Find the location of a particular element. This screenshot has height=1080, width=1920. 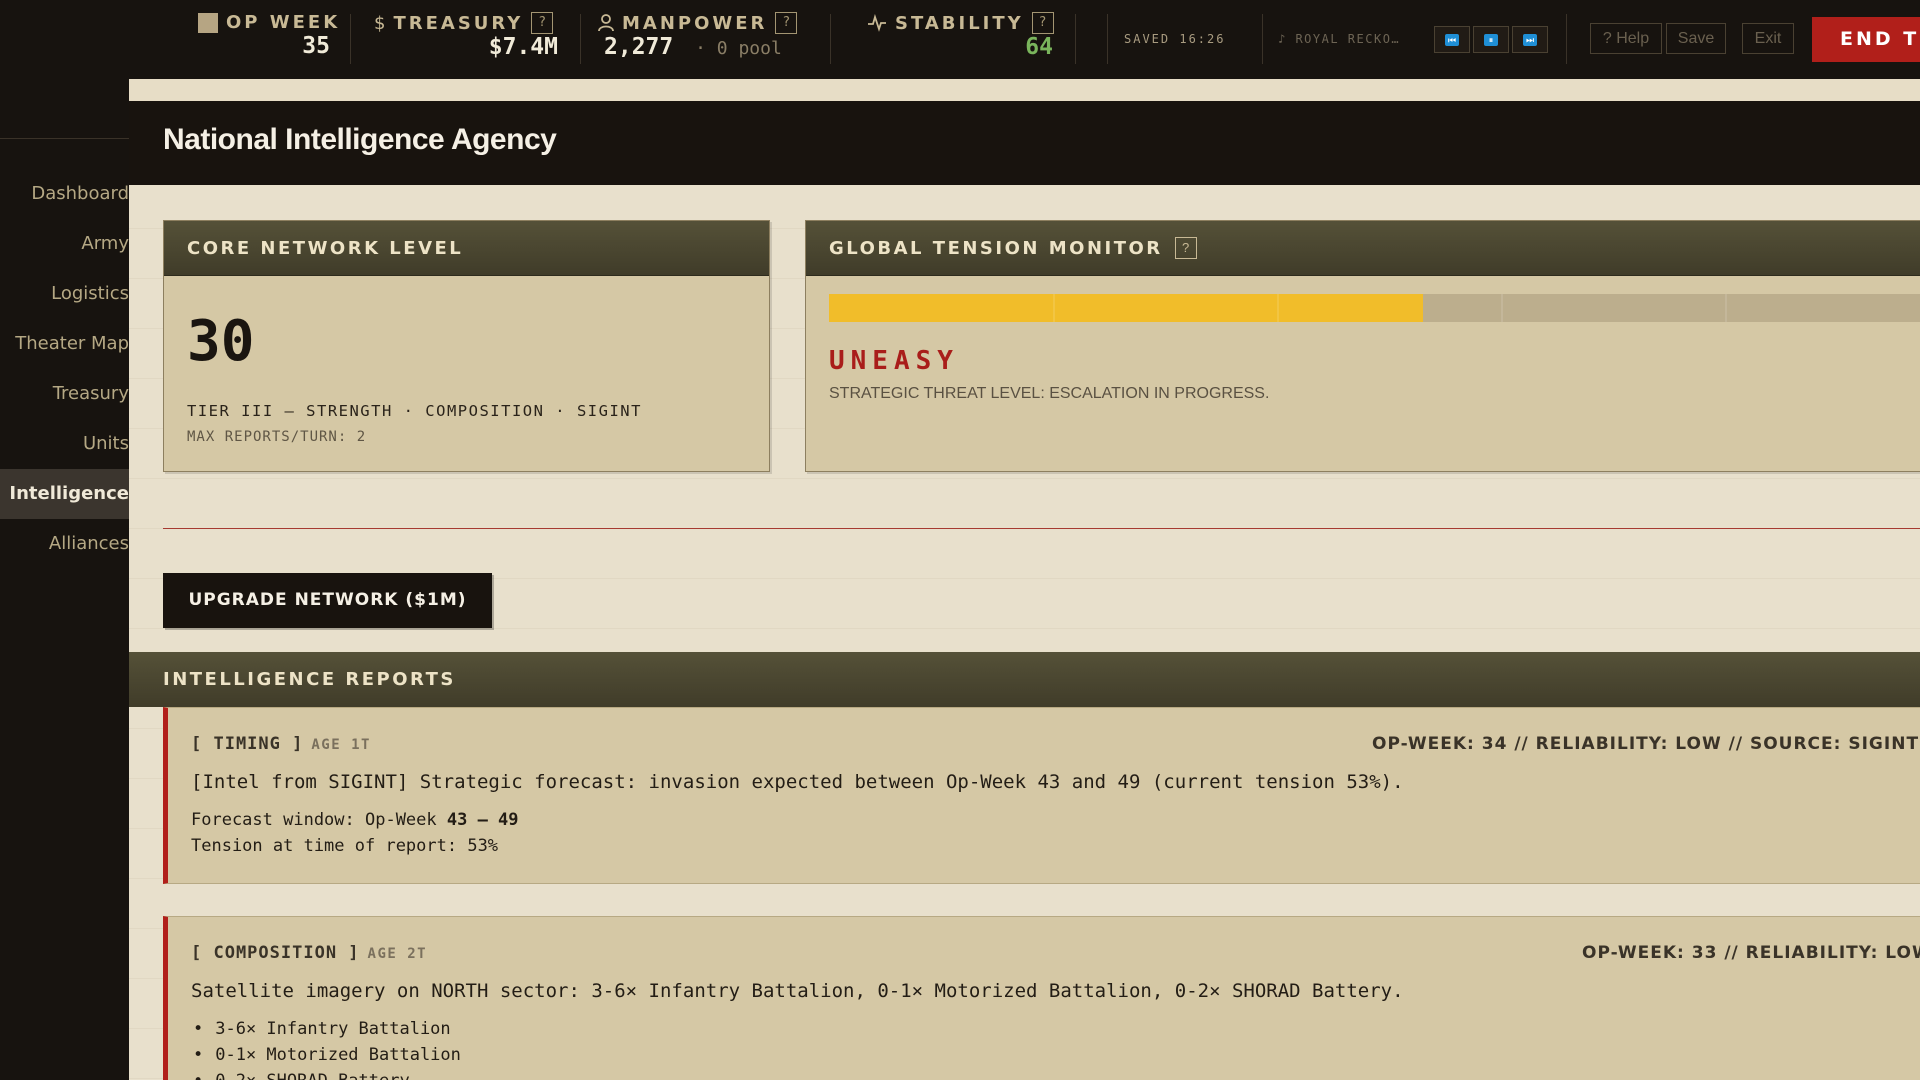

upgrade-network-button: UPGRADE NETWORK ($1M) is located at coordinates (327, 600).